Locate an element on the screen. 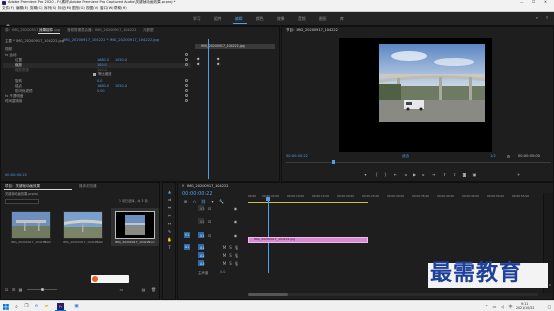 This screenshot has width=554, height=311. workspace-tab-libraries: 库 is located at coordinates (342, 19).